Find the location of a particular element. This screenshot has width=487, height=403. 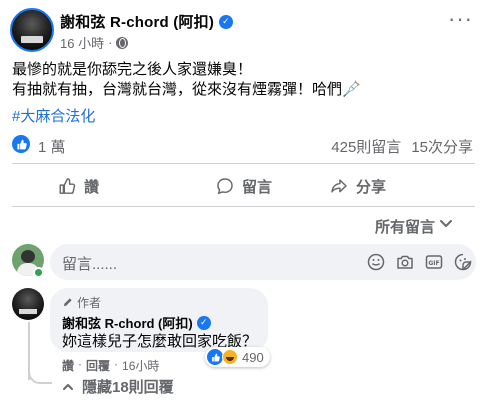

page-avatar is located at coordinates (32, 30).